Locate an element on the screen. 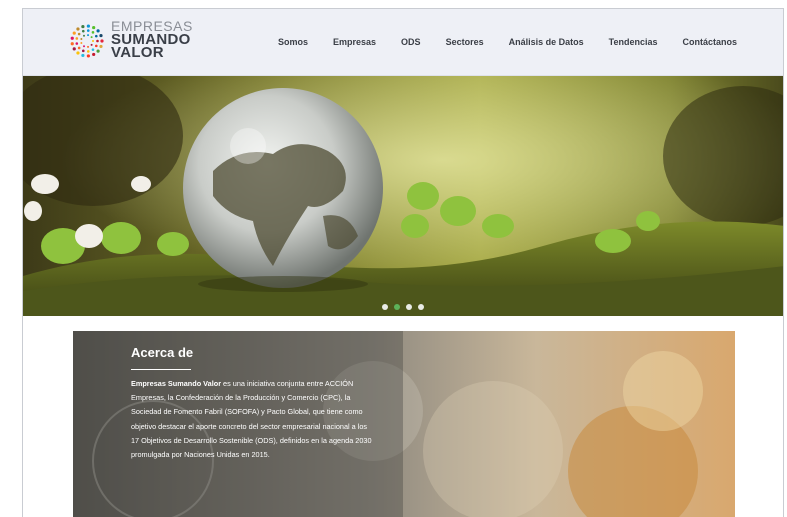  nav-item-contactanos: Contáctanos is located at coordinates (709, 42).